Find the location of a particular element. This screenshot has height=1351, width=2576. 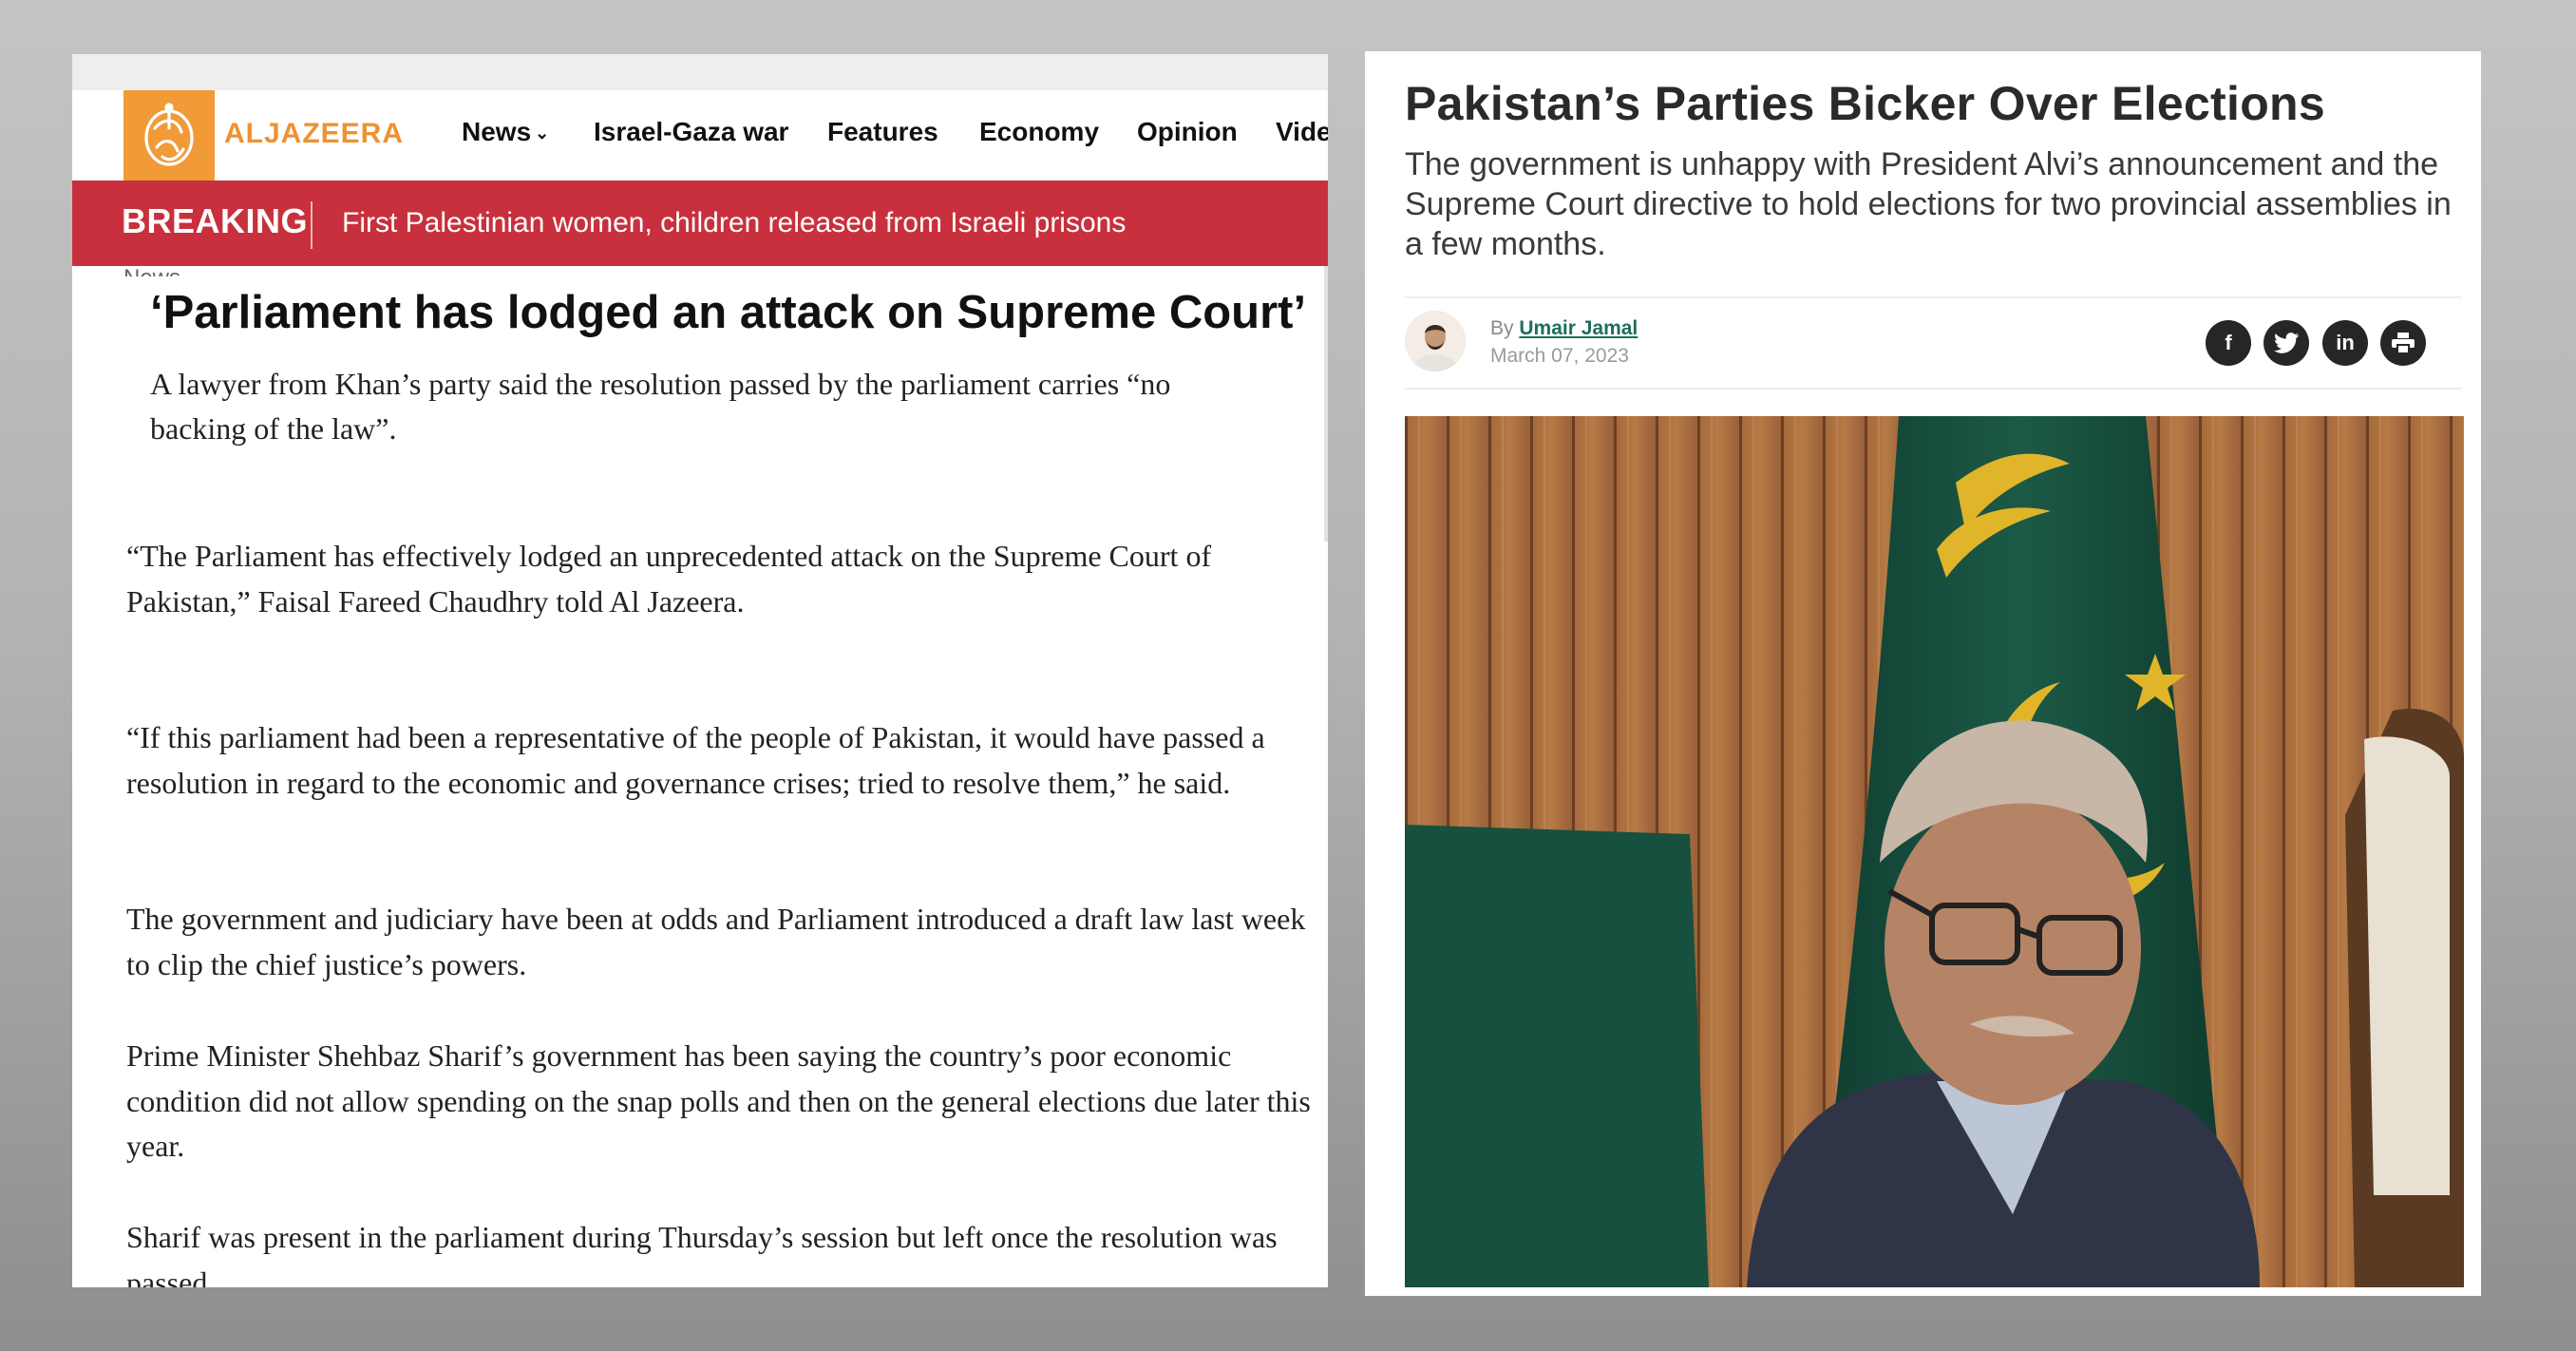

nav-video: Vide is located at coordinates (1302, 132).